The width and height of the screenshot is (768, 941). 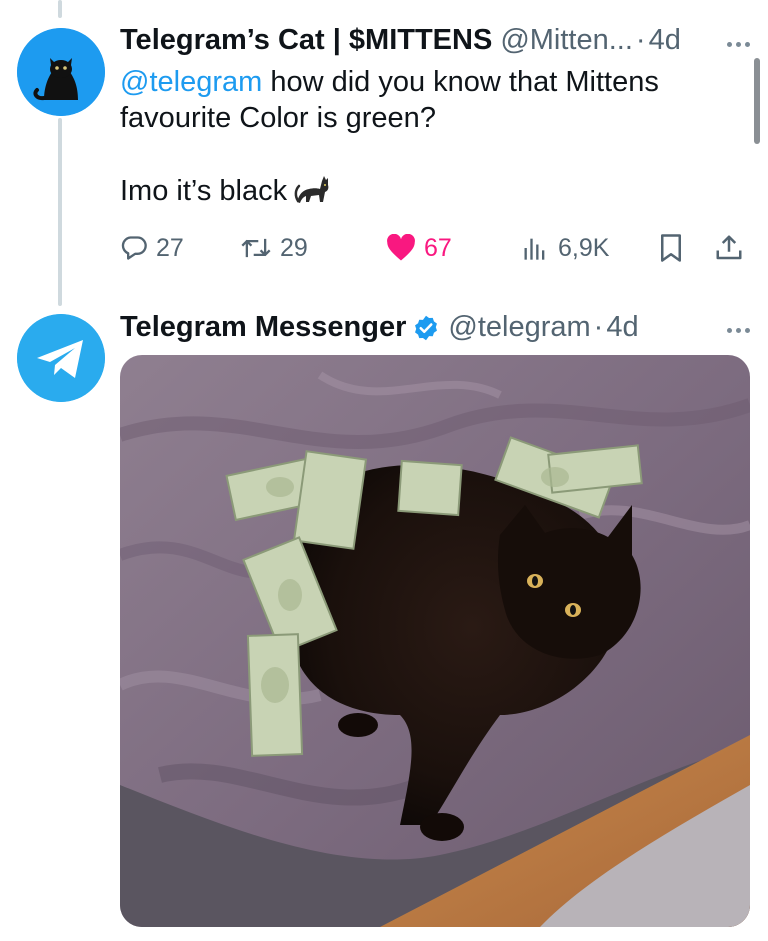 What do you see at coordinates (306, 40) in the screenshot?
I see `display-name: Telegram’s Cat | $MITTENS` at bounding box center [306, 40].